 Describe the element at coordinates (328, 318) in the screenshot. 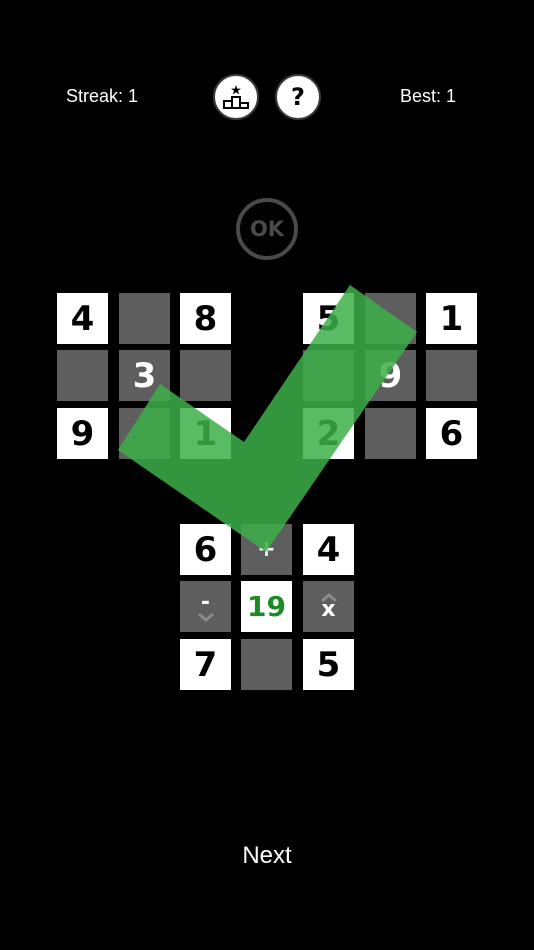

I see `grid-cell: 5` at that location.